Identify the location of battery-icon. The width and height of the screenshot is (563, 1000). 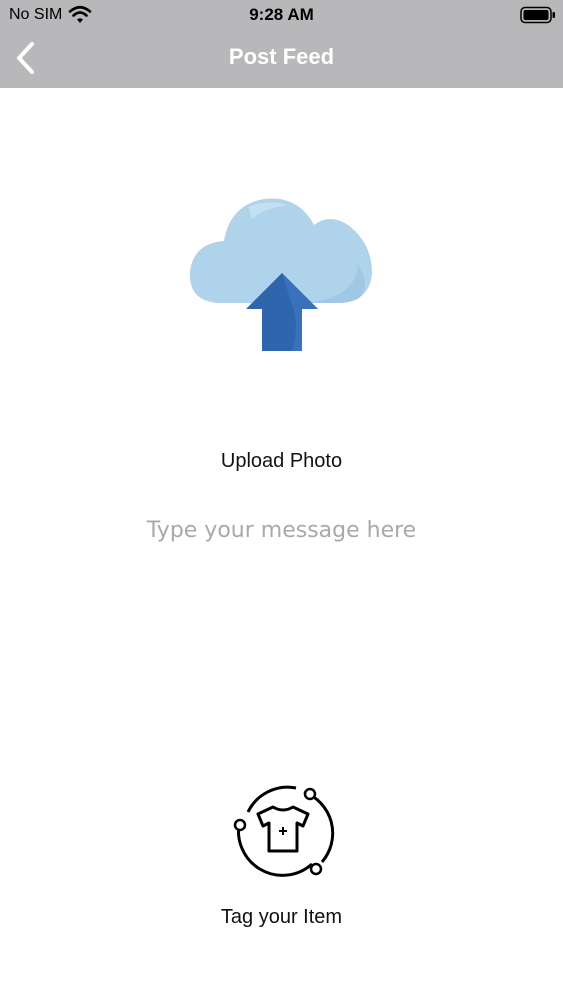
(537, 15).